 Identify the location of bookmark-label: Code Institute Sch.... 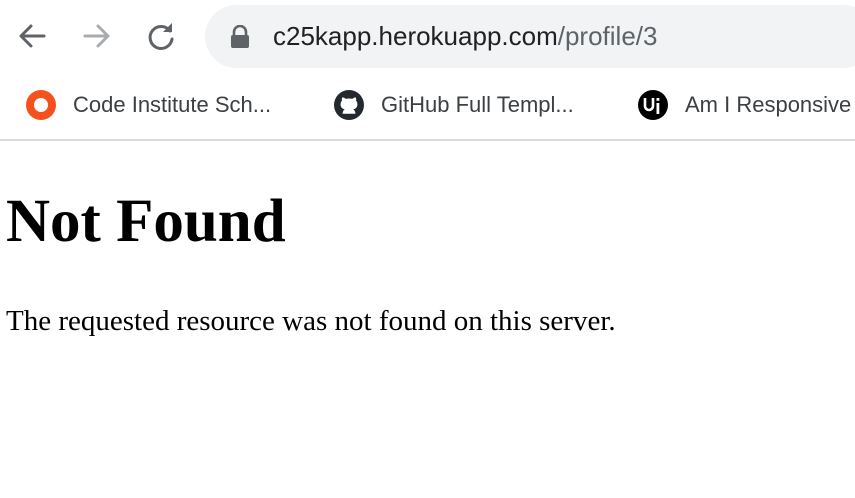
(172, 104).